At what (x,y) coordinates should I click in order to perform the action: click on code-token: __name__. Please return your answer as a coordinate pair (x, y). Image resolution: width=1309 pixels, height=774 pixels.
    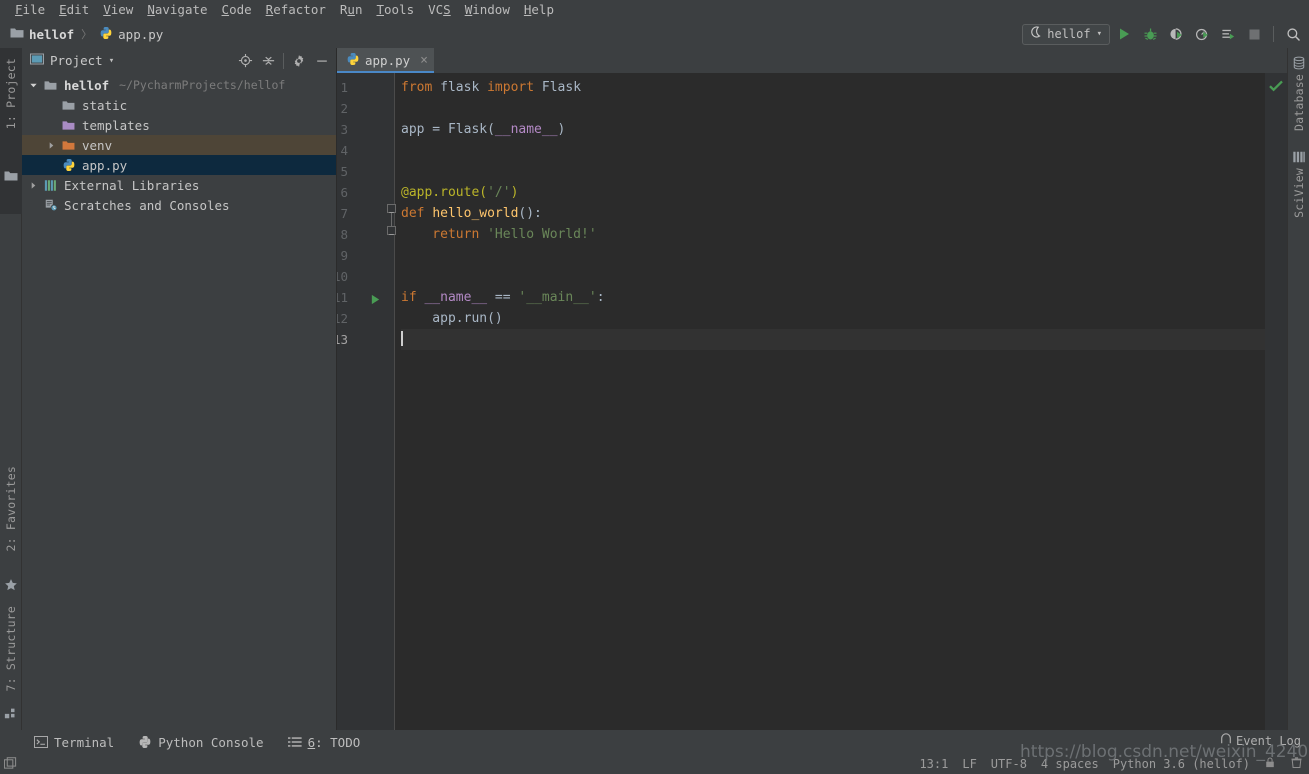
    Looking at the image, I should click on (526, 129).